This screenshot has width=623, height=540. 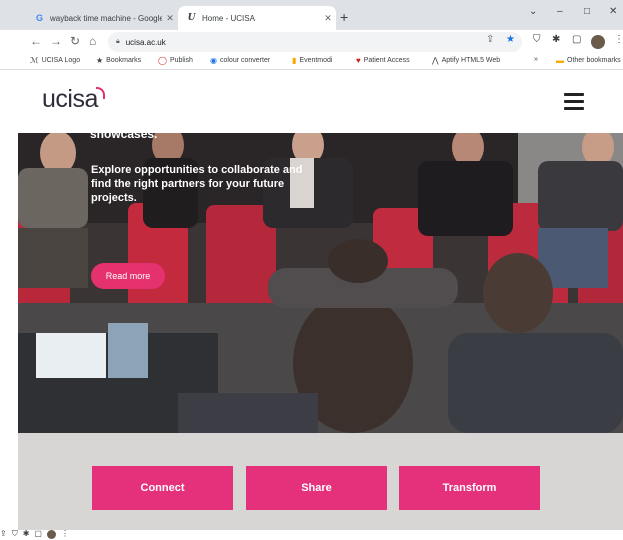 What do you see at coordinates (34, 60) in the screenshot?
I see `ucisa-icon: ℳ` at bounding box center [34, 60].